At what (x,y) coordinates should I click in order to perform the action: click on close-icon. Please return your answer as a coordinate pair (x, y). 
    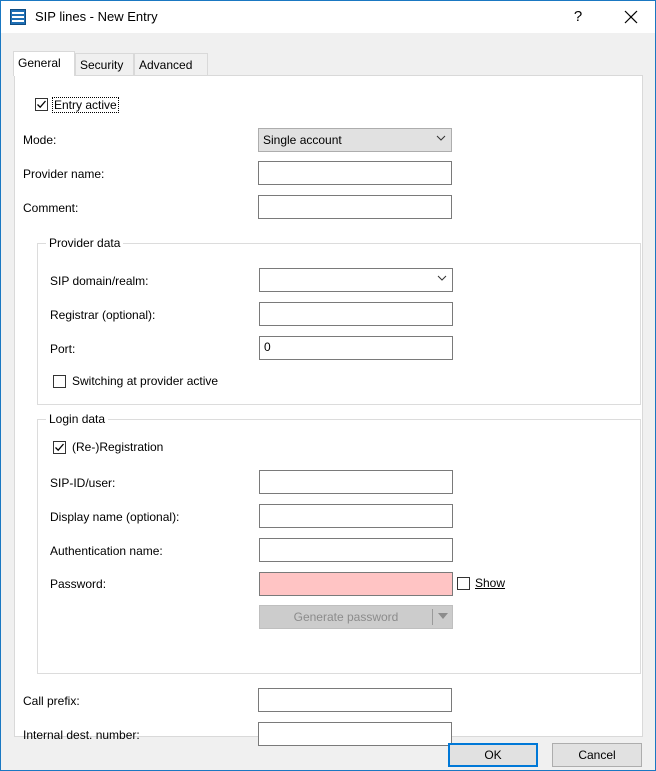
    Looking at the image, I should click on (631, 17).